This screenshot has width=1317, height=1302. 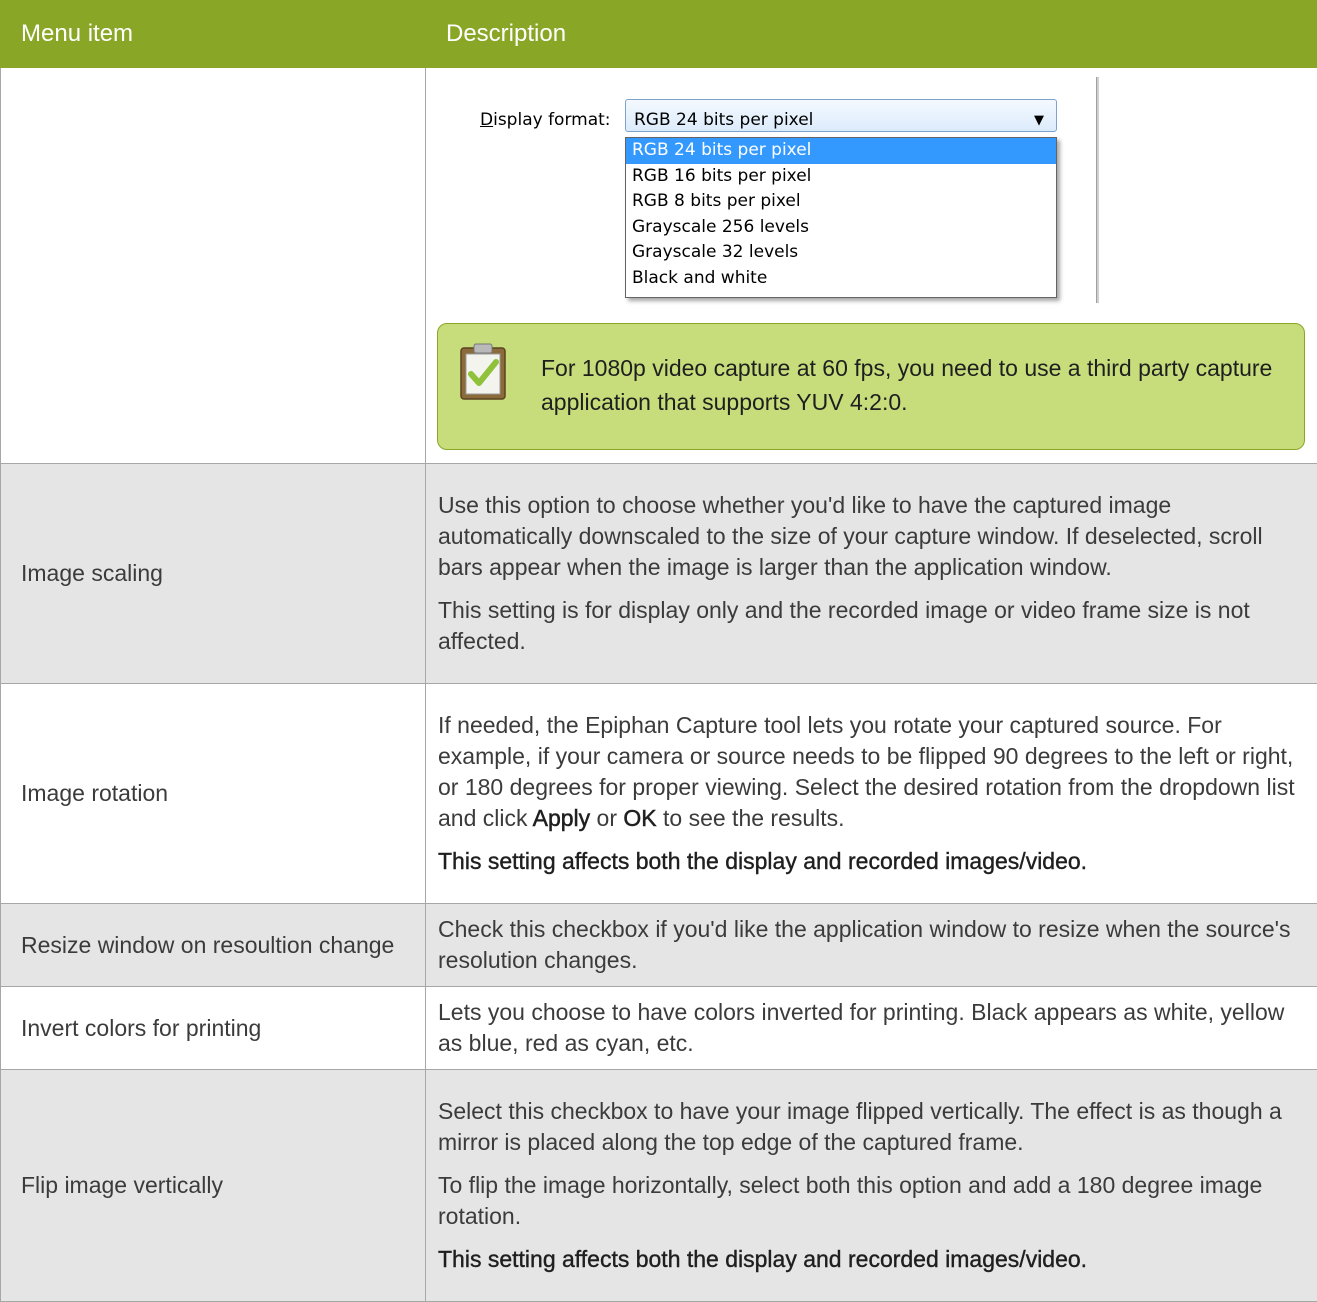 What do you see at coordinates (483, 371) in the screenshot?
I see `clipboard-check-icon` at bounding box center [483, 371].